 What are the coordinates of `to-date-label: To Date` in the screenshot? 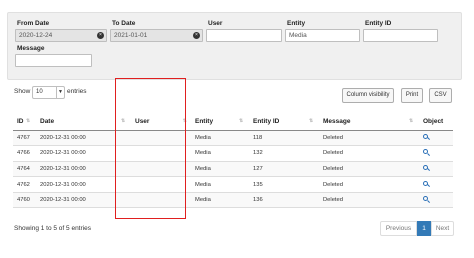 It's located at (124, 23).